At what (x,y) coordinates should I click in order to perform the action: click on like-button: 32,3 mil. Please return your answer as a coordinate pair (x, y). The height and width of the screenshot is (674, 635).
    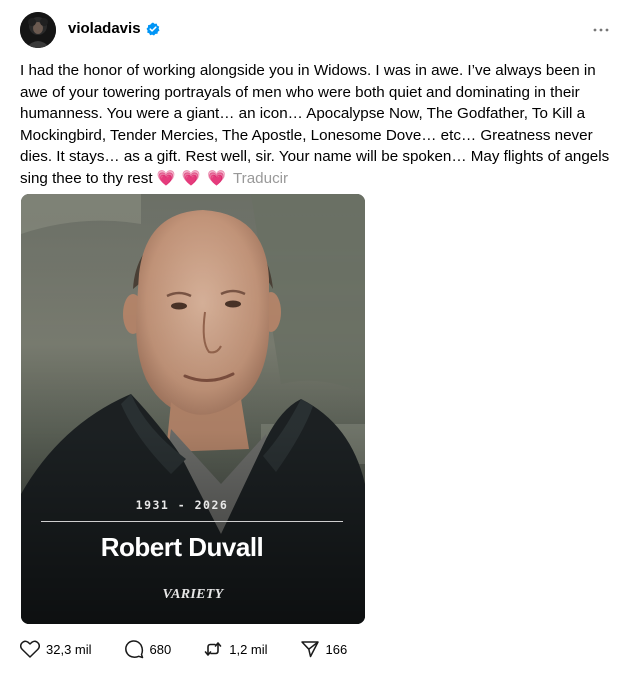
    Looking at the image, I should click on (56, 649).